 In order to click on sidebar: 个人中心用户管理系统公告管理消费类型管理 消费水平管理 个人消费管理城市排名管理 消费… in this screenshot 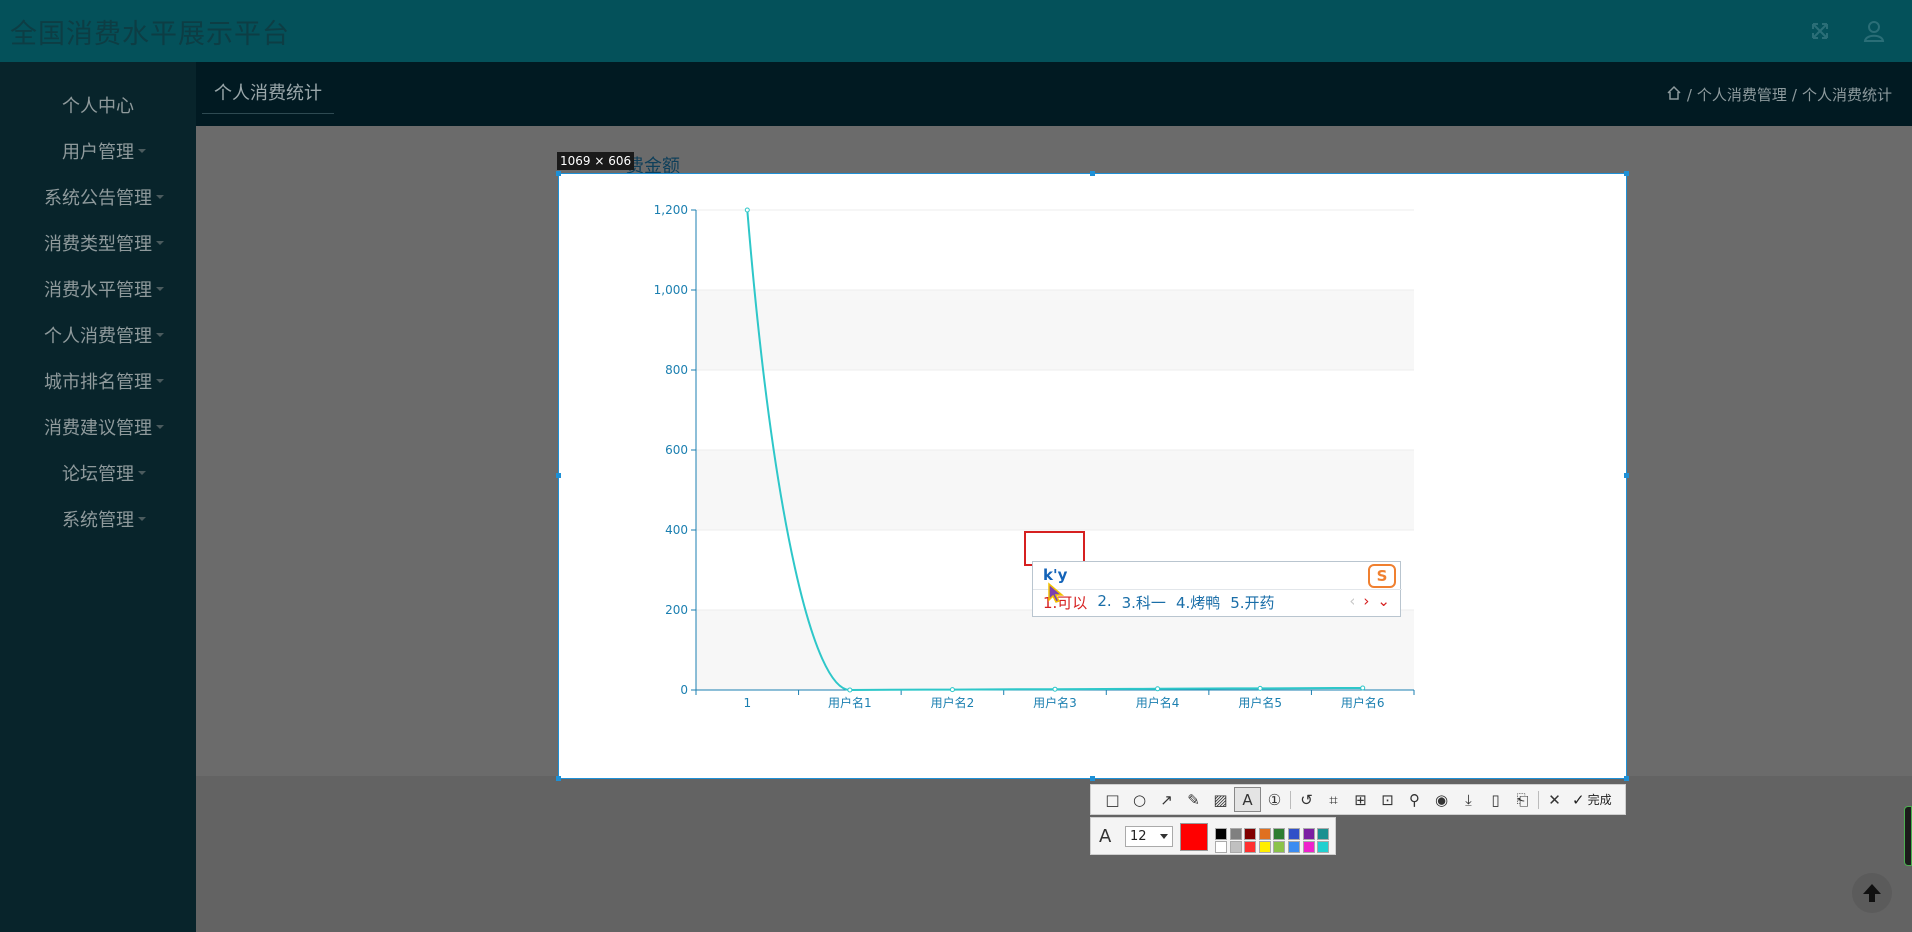, I will do `click(98, 497)`.